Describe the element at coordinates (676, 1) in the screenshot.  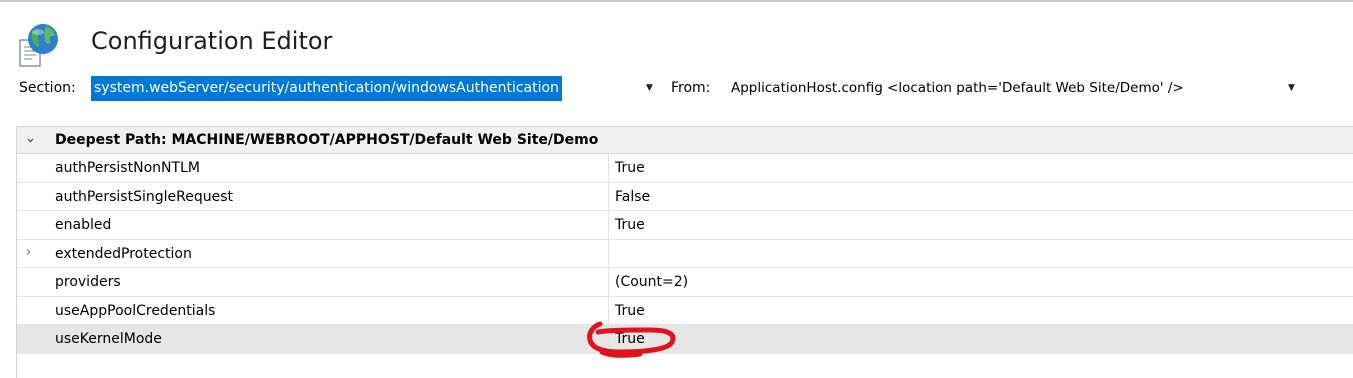
I see `window-top-border` at that location.